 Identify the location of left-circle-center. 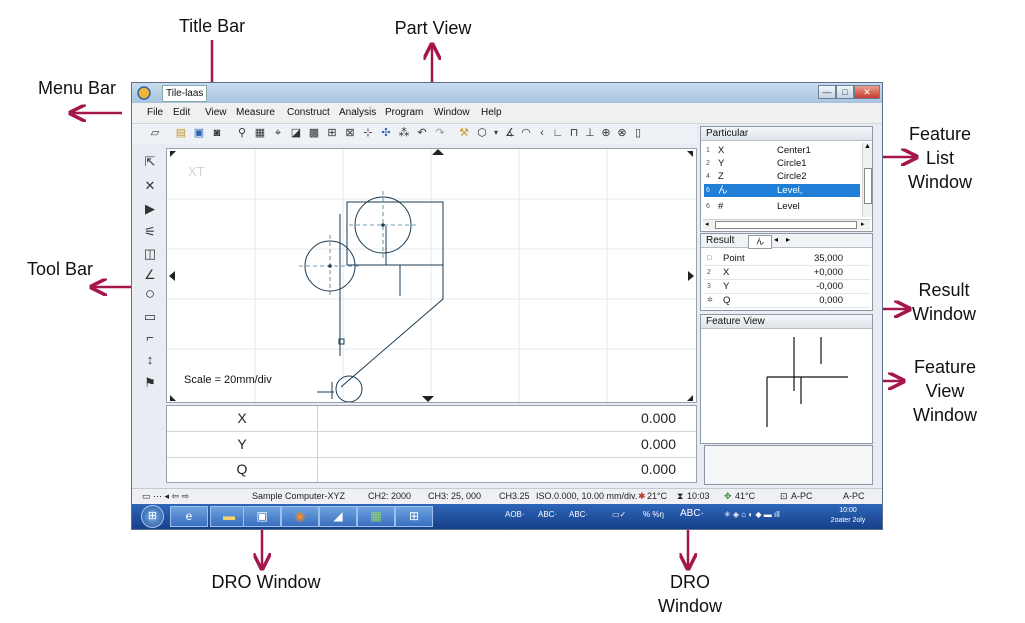
(330, 266).